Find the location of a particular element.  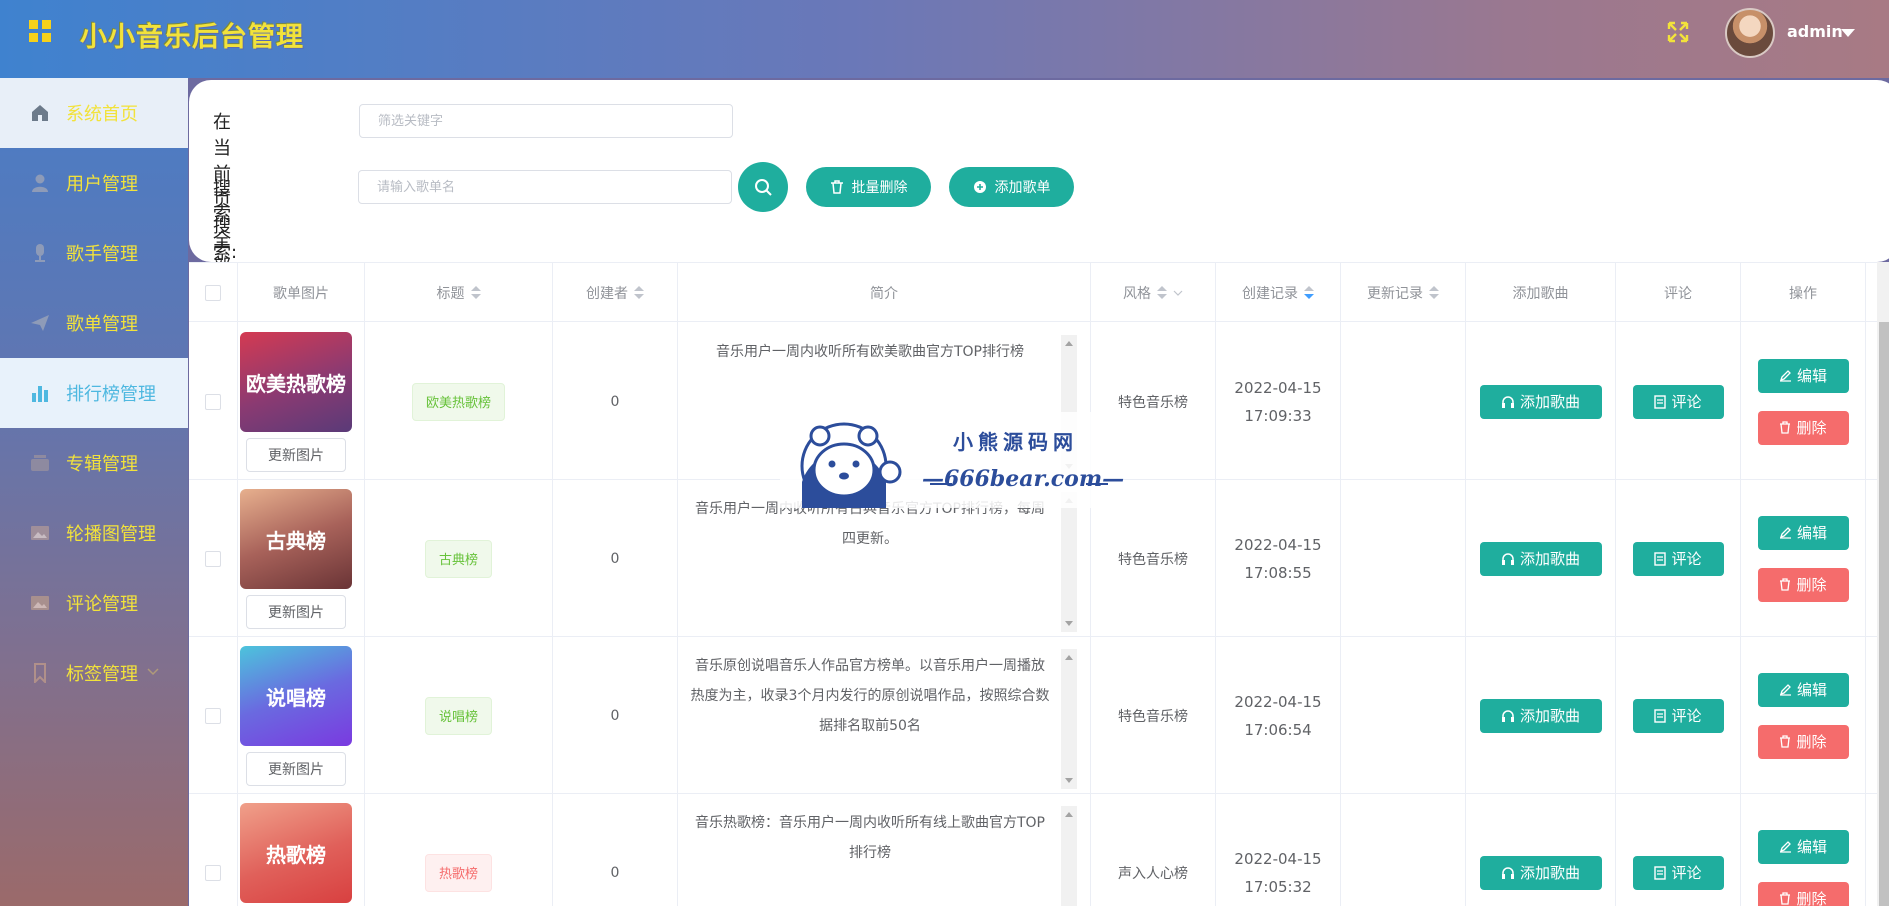

cover-image: 说唱榜 is located at coordinates (296, 696).